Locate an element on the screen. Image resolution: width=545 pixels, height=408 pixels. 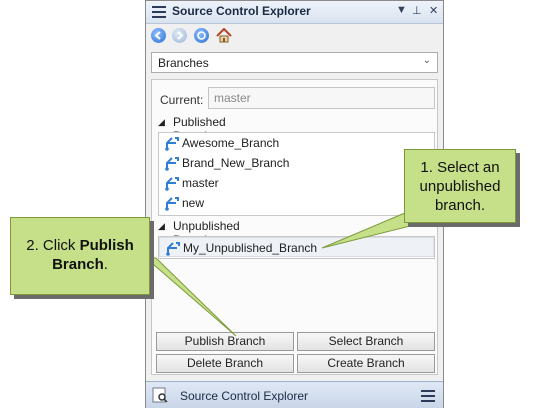
callout-text-line: unpublished is located at coordinates (460, 186).